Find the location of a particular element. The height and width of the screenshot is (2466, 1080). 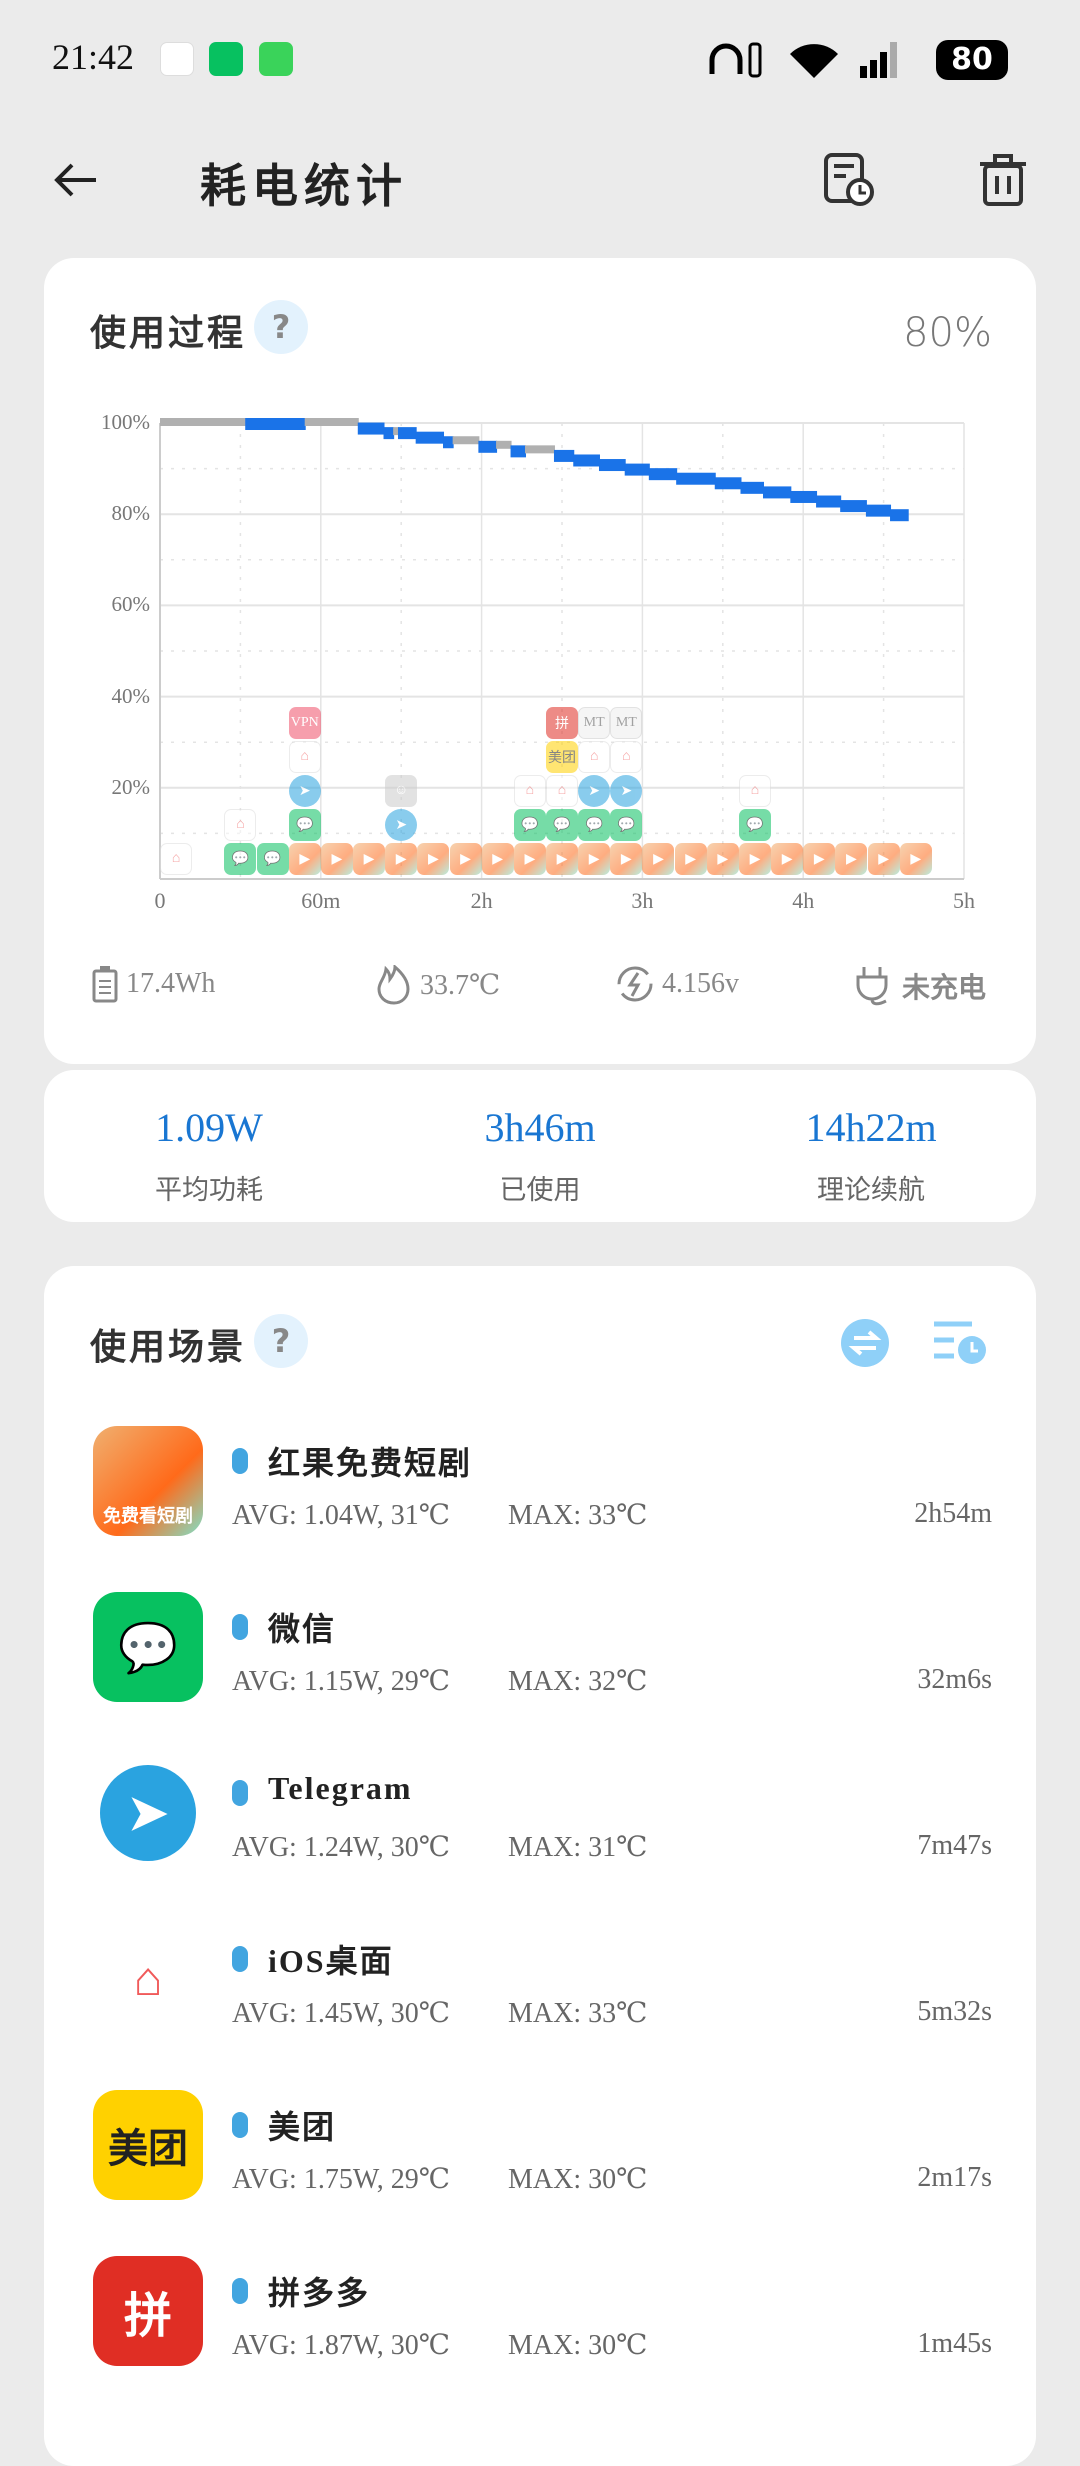

pinduoduo-app-icon: 拼 is located at coordinates (148, 2311).